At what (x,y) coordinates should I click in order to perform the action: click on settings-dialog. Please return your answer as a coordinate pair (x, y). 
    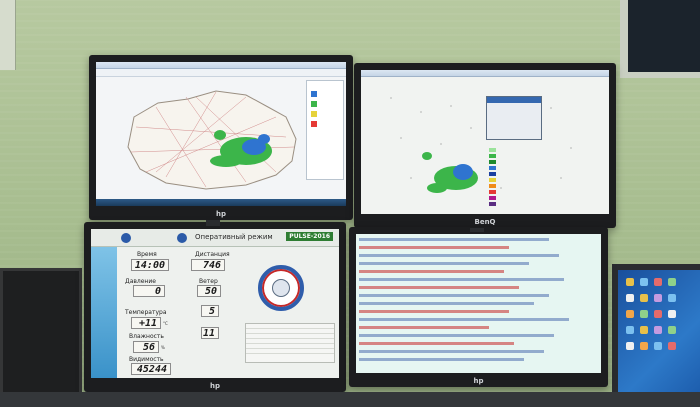
    Looking at the image, I should click on (514, 118).